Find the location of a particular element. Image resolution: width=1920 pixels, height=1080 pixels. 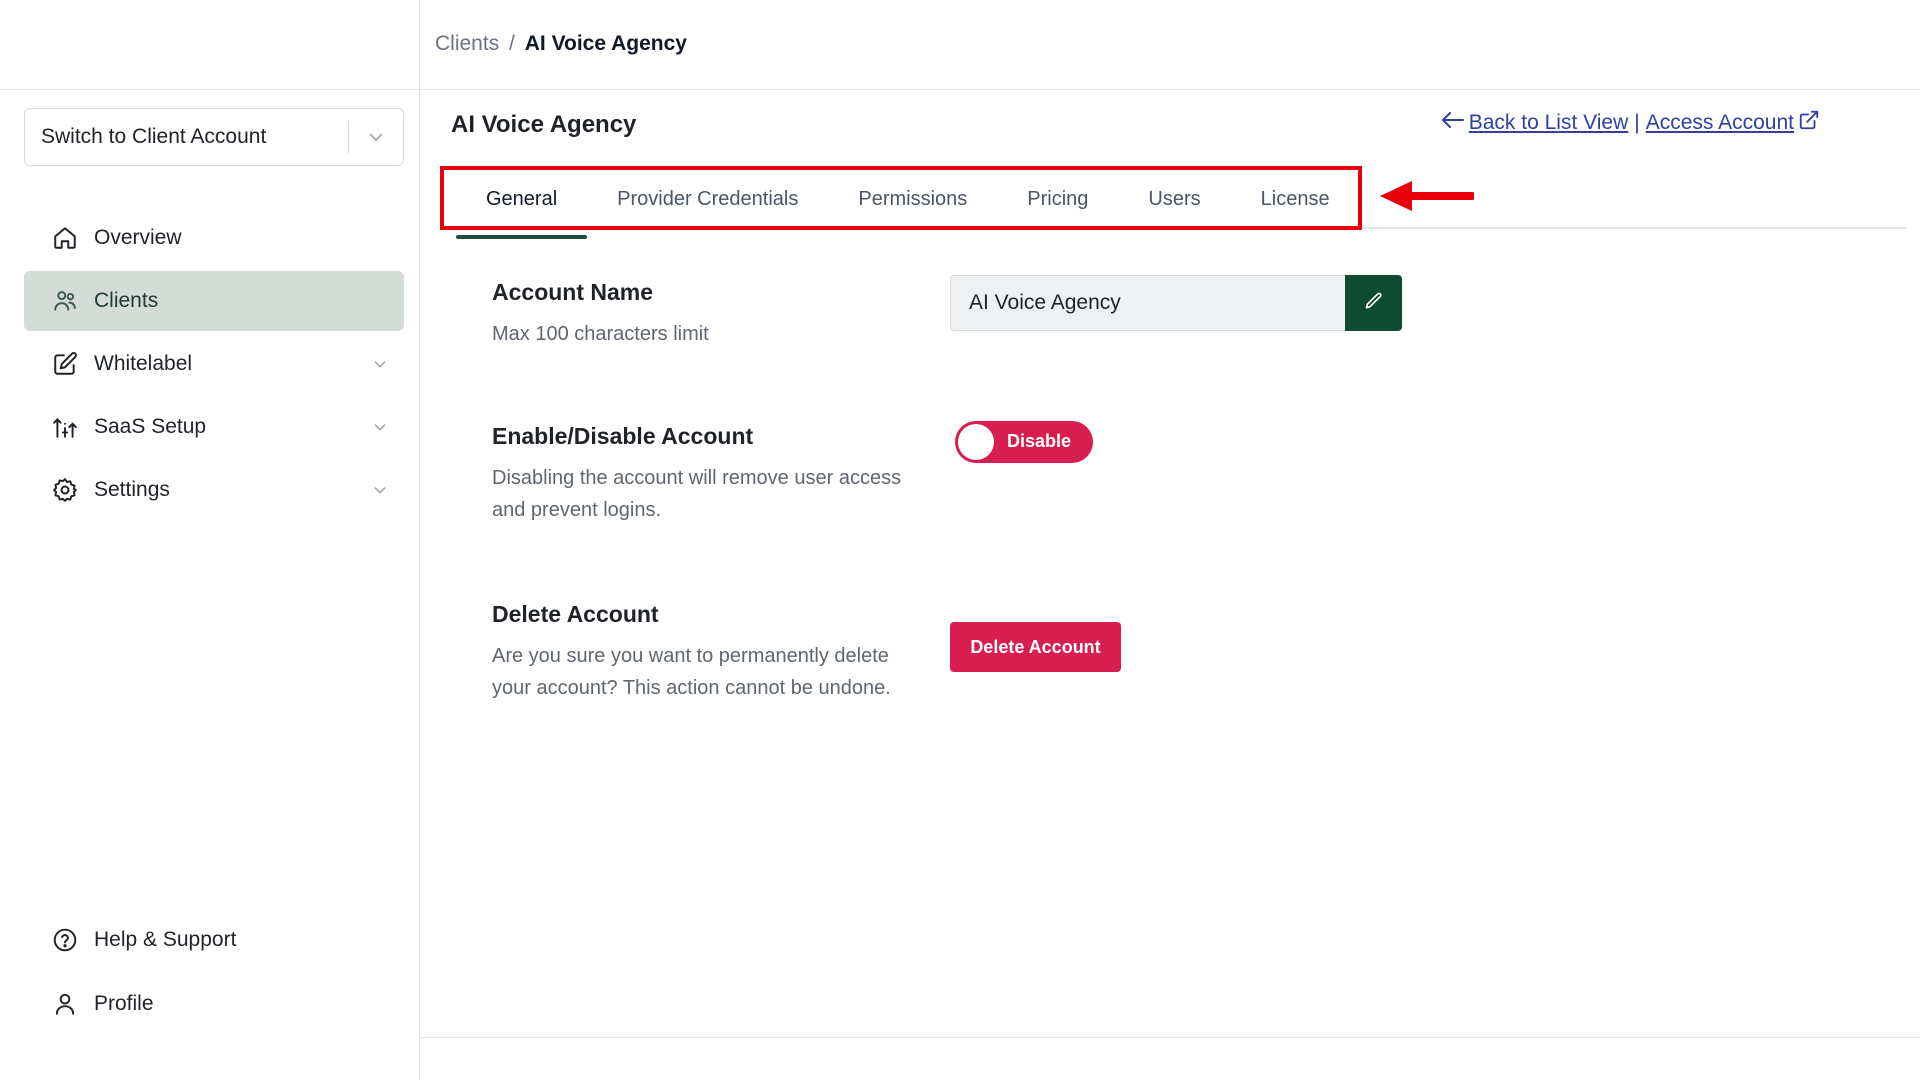

tab-license: License is located at coordinates (1295, 199).